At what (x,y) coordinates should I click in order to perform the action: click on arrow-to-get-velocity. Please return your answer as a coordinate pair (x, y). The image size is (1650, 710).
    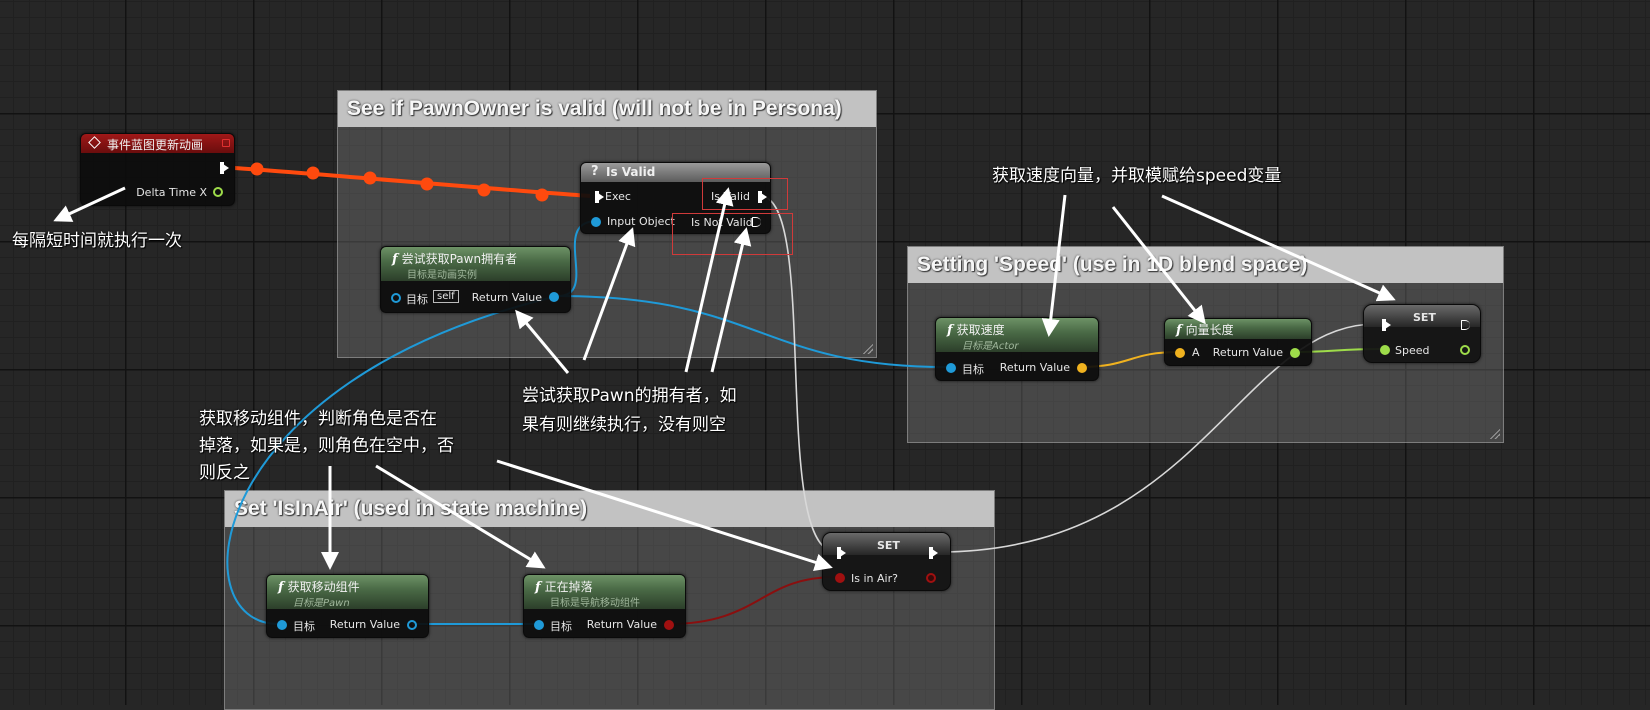
    Looking at the image, I should click on (1054, 265).